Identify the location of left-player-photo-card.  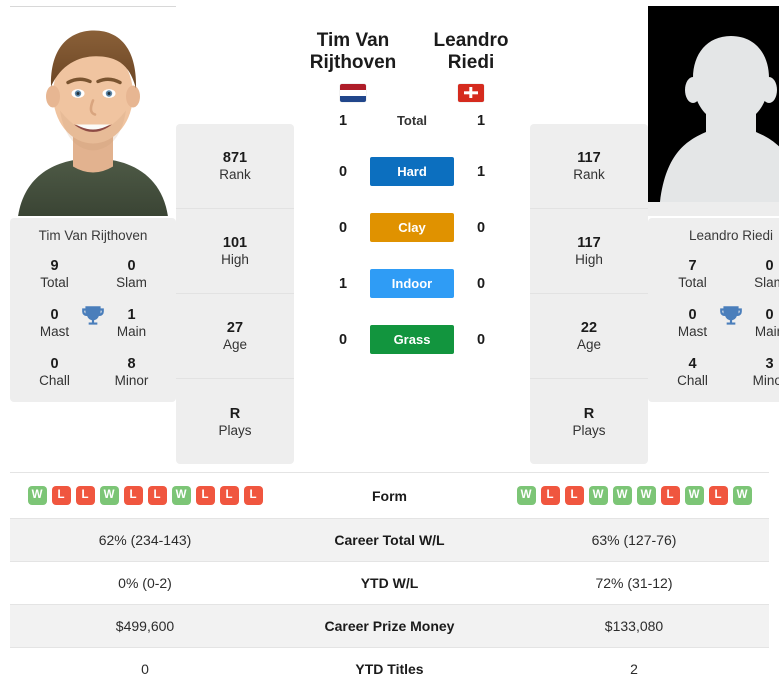
(93, 111).